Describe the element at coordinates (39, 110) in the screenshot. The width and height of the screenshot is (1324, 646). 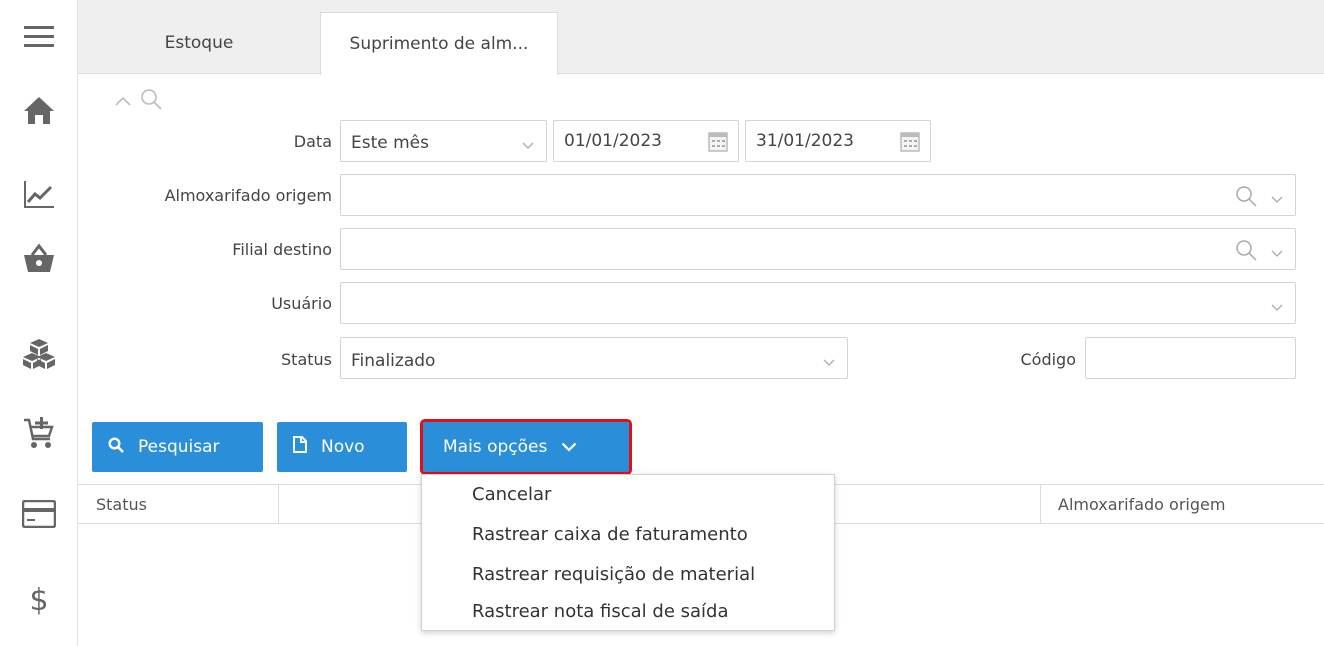
I see `home-icon` at that location.